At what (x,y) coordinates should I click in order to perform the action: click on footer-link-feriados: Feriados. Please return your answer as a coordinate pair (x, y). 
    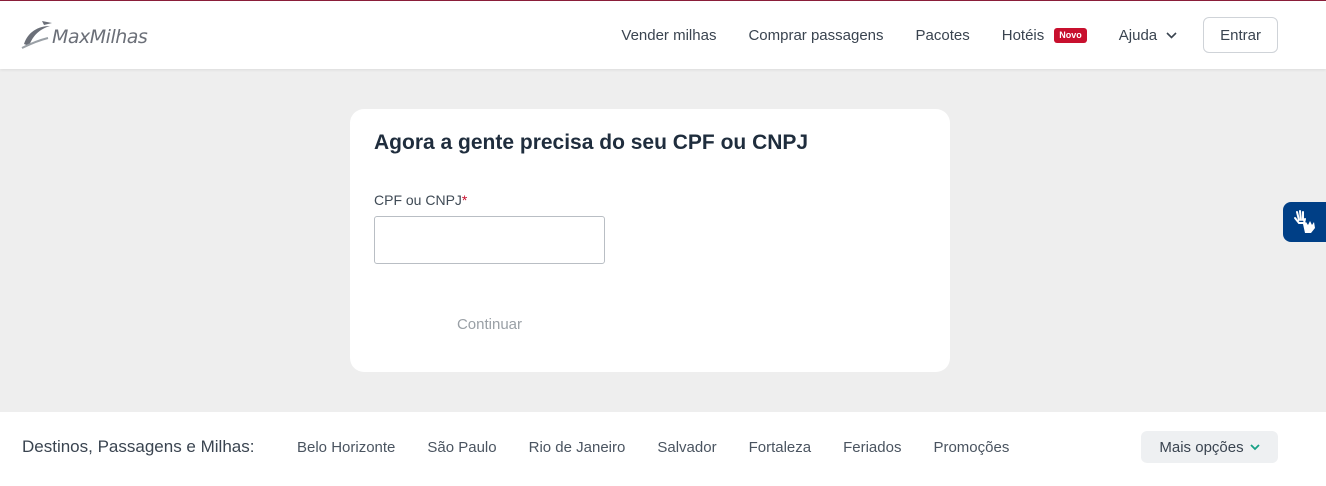
    Looking at the image, I should click on (872, 447).